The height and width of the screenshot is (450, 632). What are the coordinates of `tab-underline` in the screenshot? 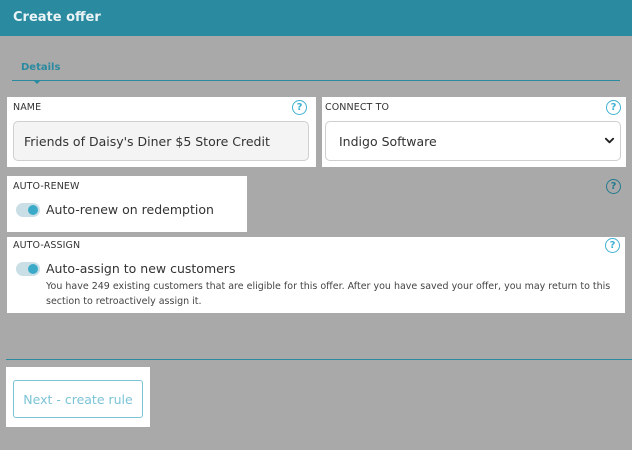 It's located at (316, 80).